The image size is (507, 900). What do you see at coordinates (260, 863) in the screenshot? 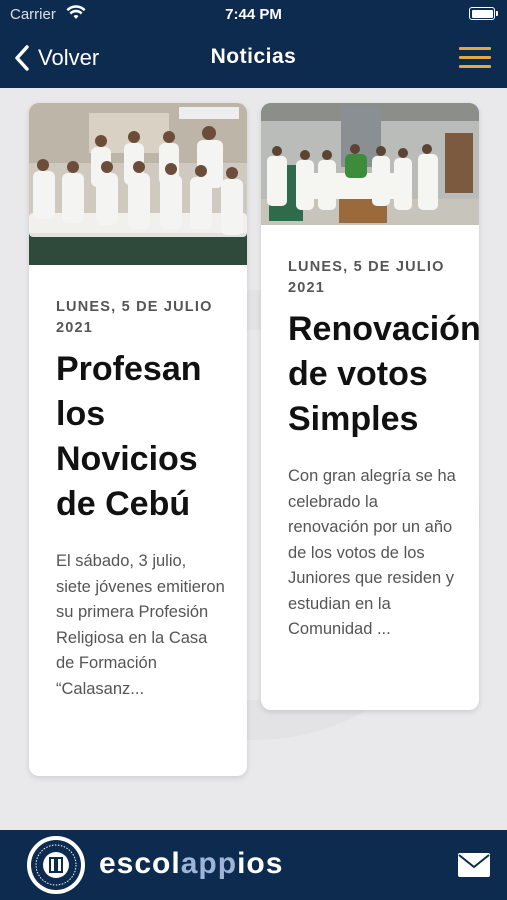
I see `brand-part-3: ios` at bounding box center [260, 863].